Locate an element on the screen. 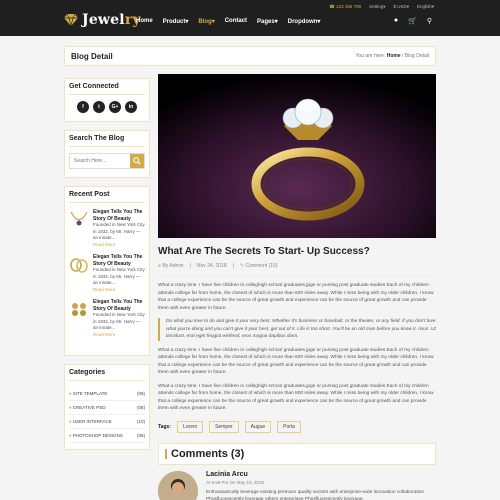  page-title: Blog Detail is located at coordinates (92, 56).